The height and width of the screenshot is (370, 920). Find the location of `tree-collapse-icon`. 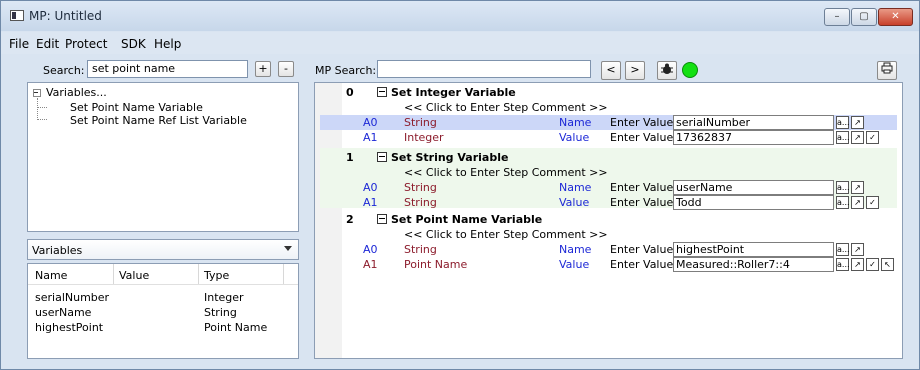

tree-collapse-icon is located at coordinates (37, 93).